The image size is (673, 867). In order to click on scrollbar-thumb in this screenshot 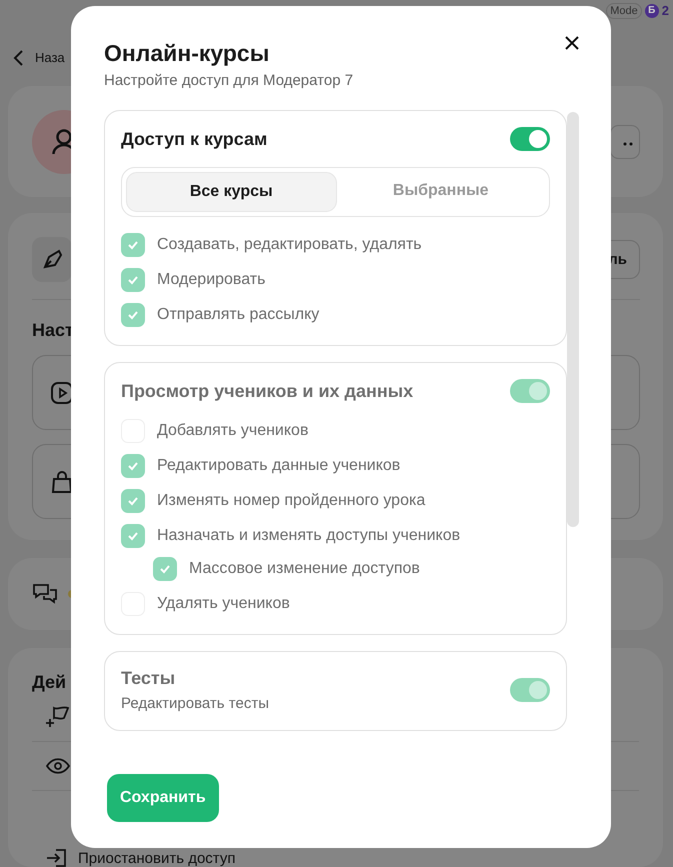, I will do `click(573, 319)`.